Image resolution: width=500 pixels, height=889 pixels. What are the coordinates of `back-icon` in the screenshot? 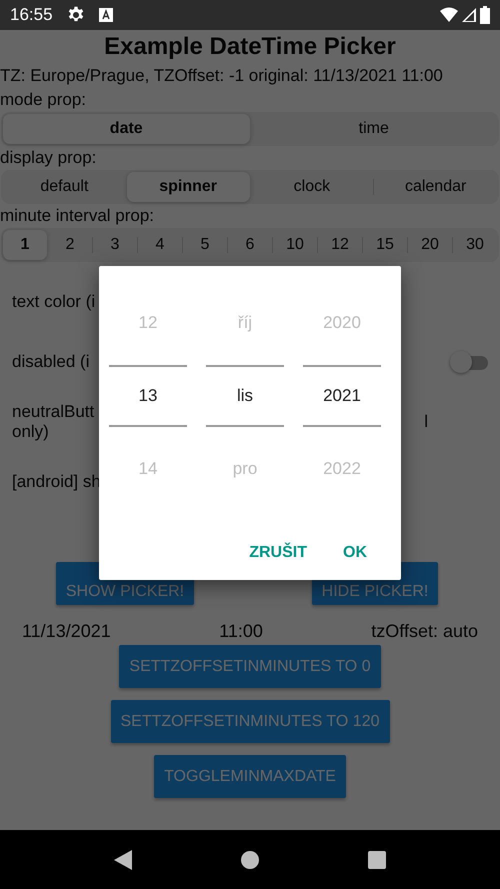 It's located at (123, 860).